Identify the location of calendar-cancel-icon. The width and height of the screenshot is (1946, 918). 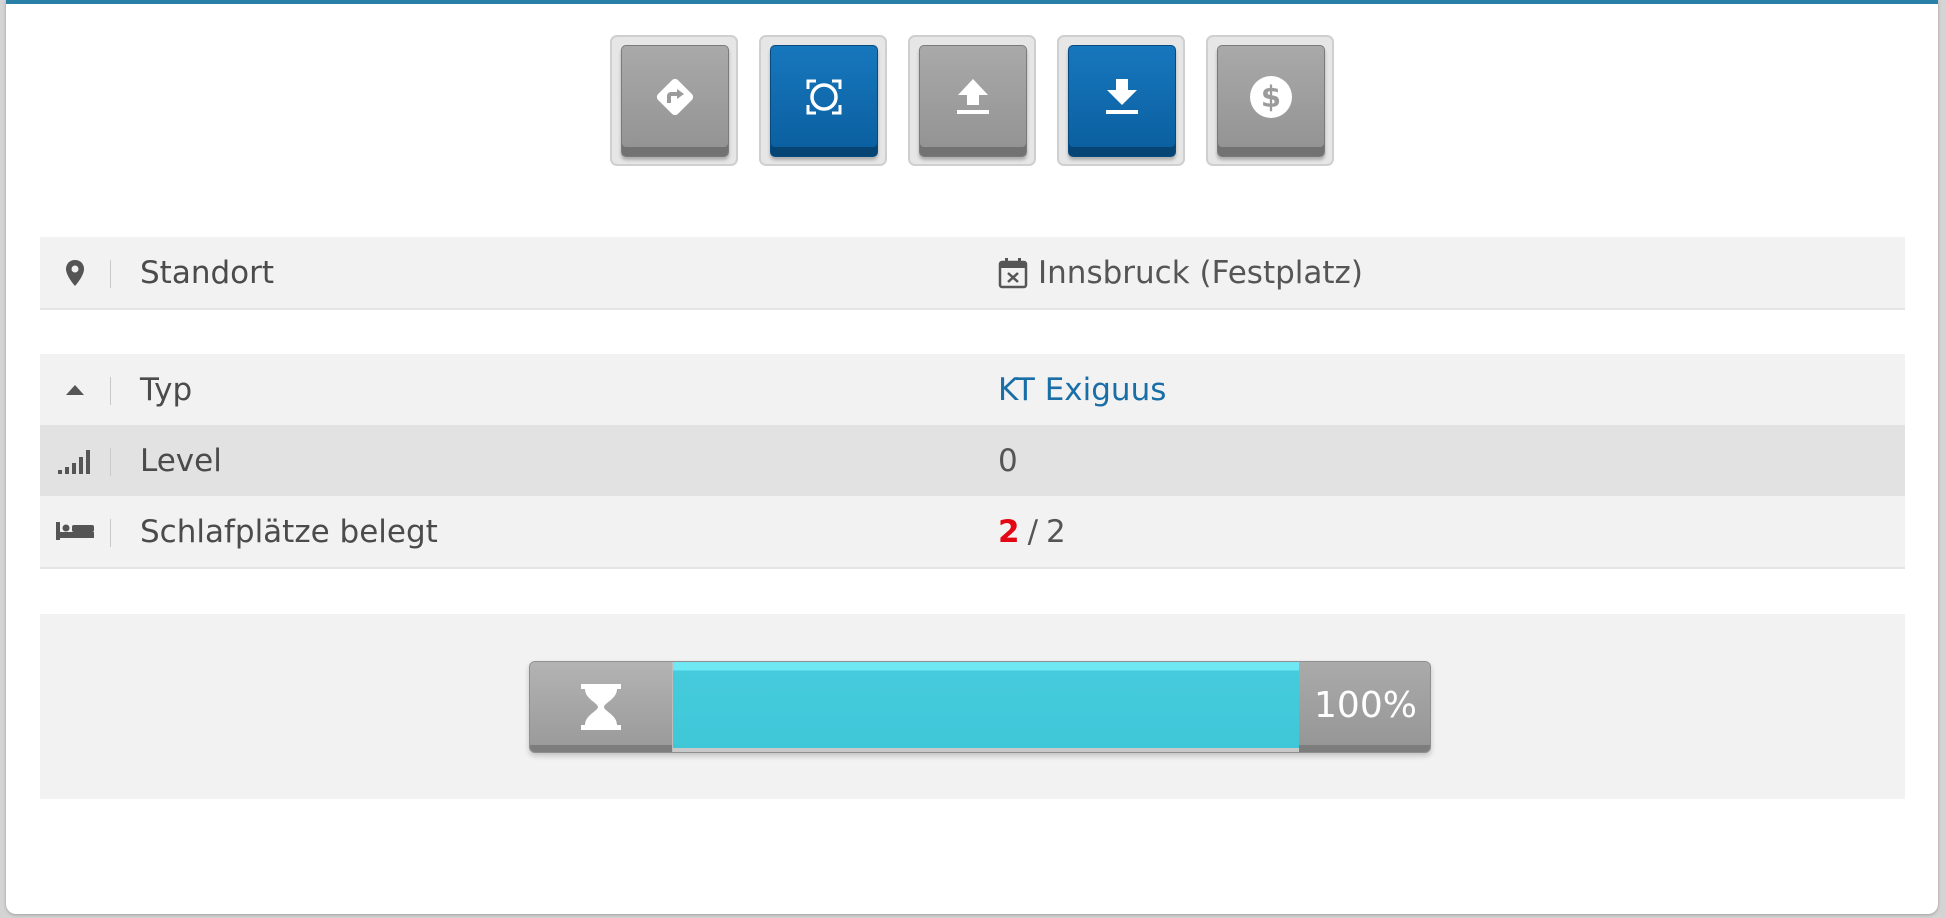
(1013, 272).